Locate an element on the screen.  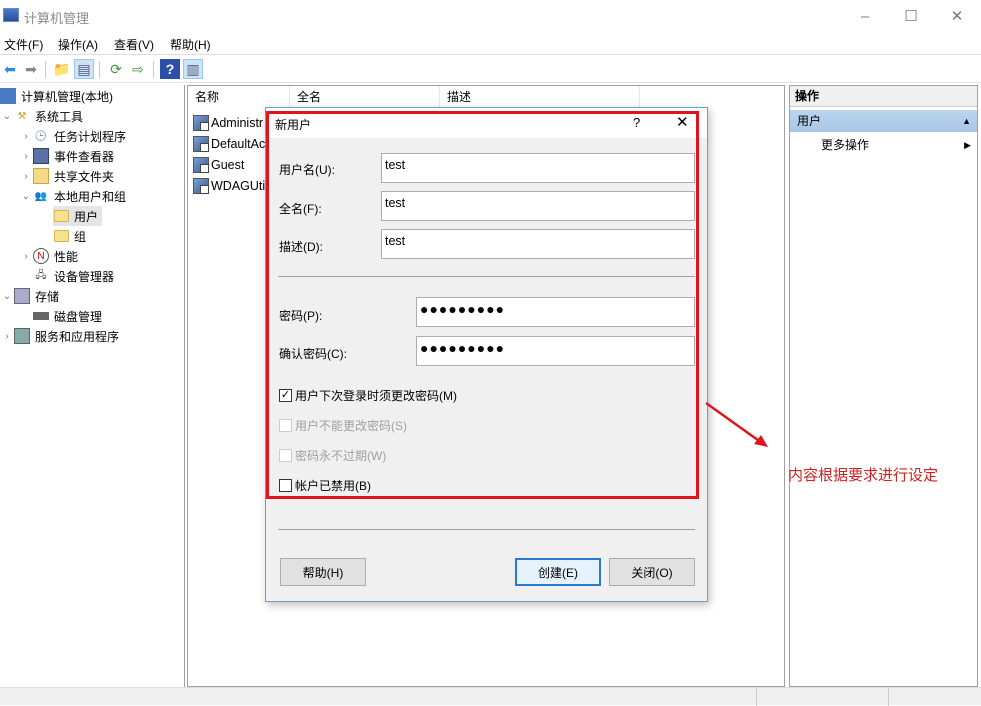
tree-item-performance: › N 性能 is located at coordinates (48, 256).